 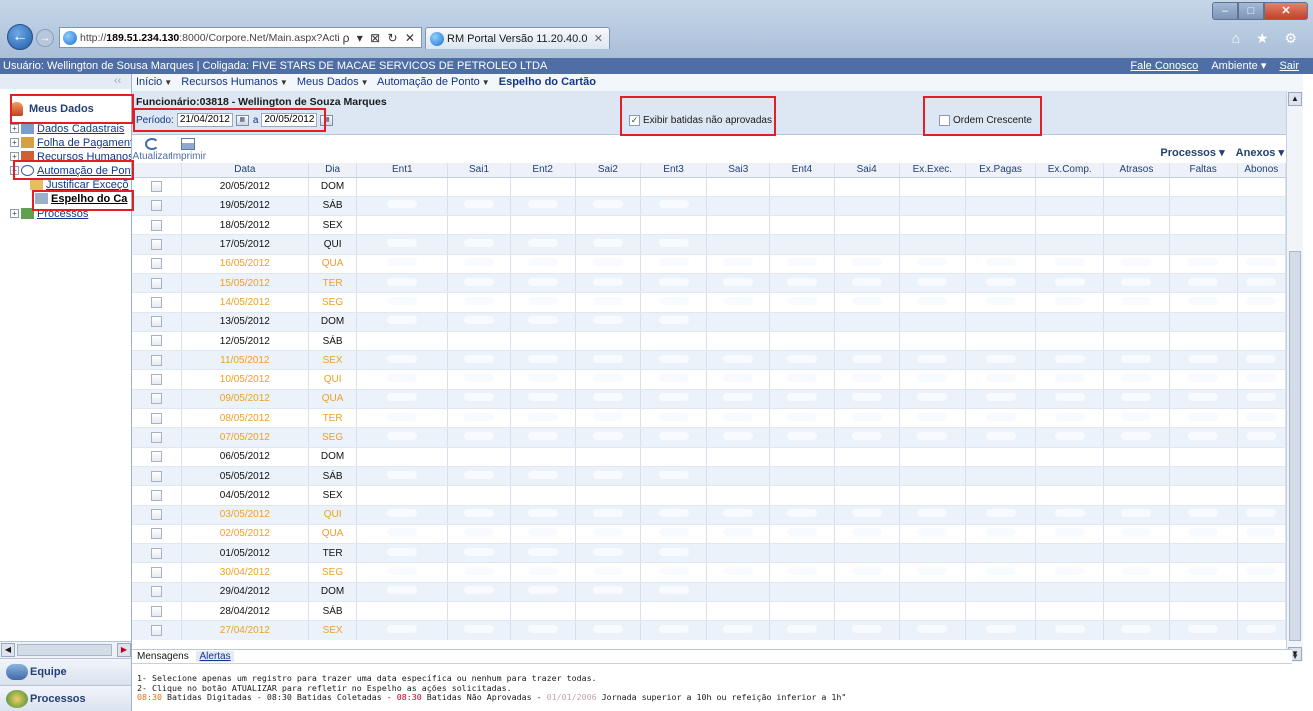 I want to click on maximize-button: □, so click(x=1251, y=11).